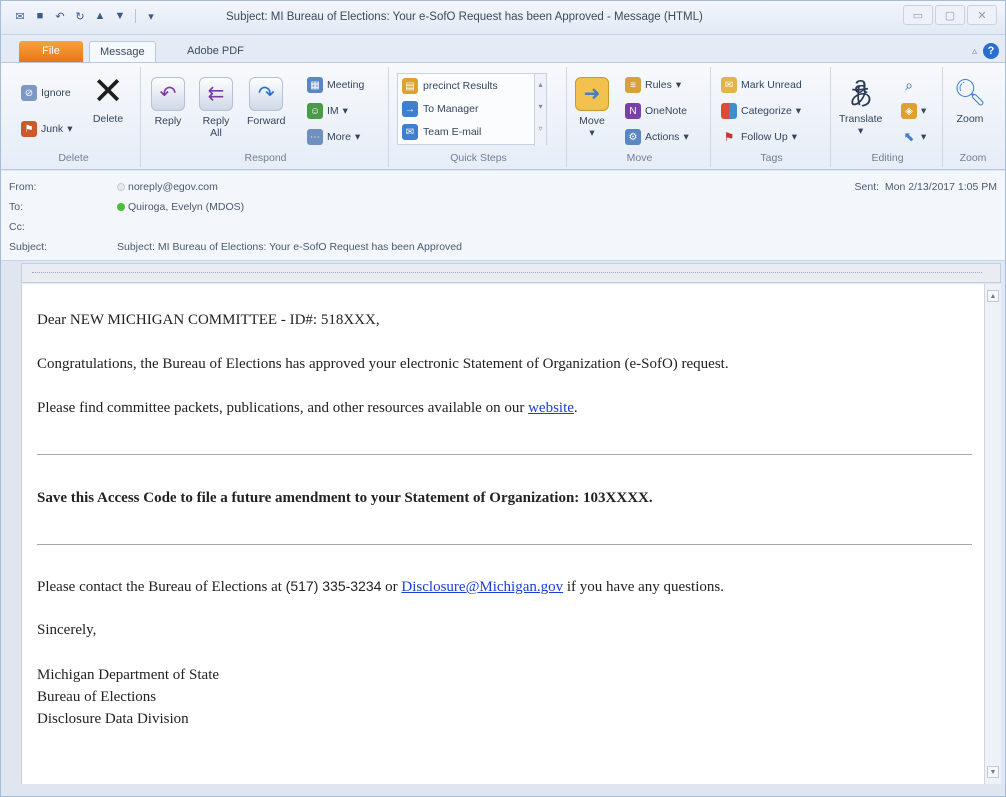 Image resolution: width=1006 pixels, height=797 pixels. What do you see at coordinates (950, 15) in the screenshot?
I see `maximize-button: ▢` at bounding box center [950, 15].